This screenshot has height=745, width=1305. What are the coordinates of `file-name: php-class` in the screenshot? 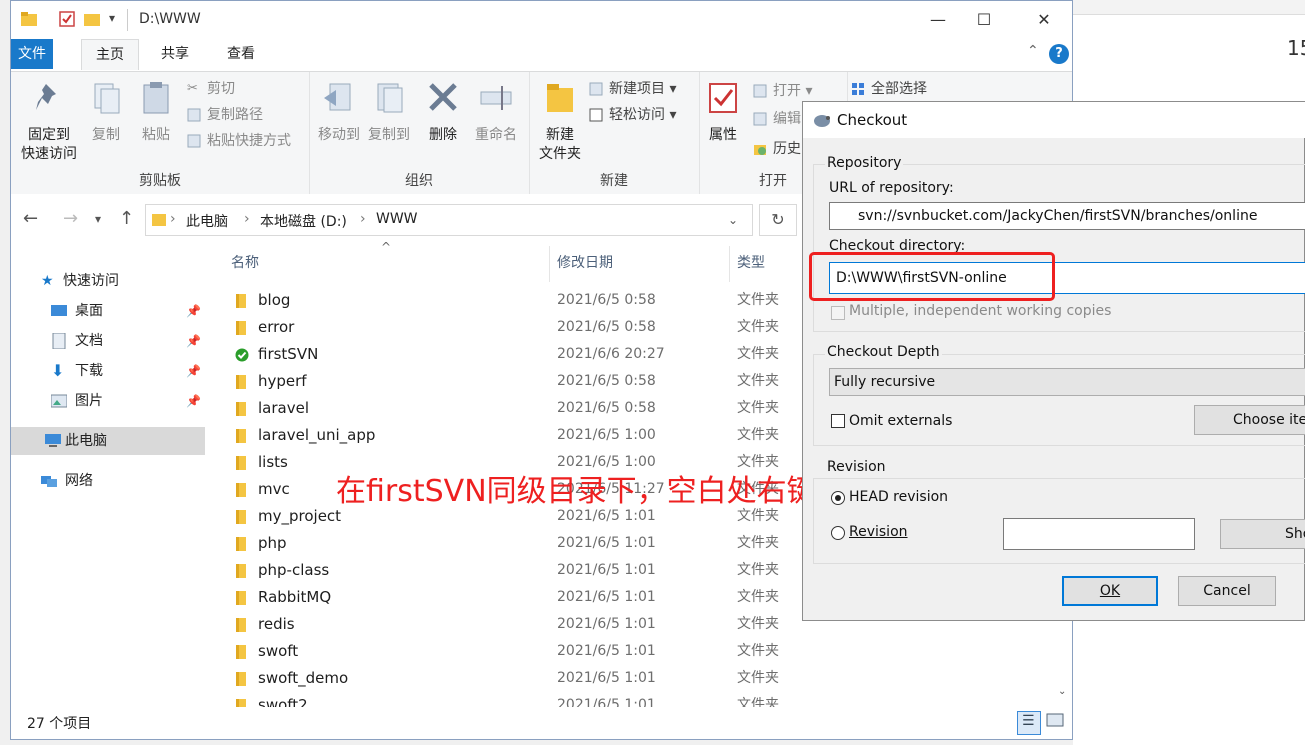 It's located at (294, 570).